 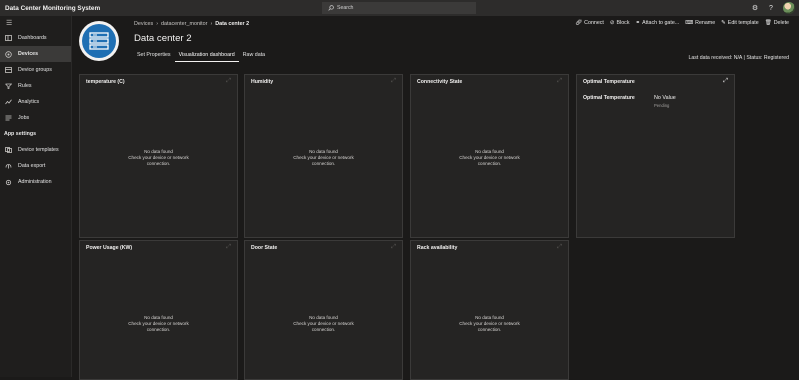 I want to click on breadcrumb-template: datacenter_monitor, so click(x=184, y=24).